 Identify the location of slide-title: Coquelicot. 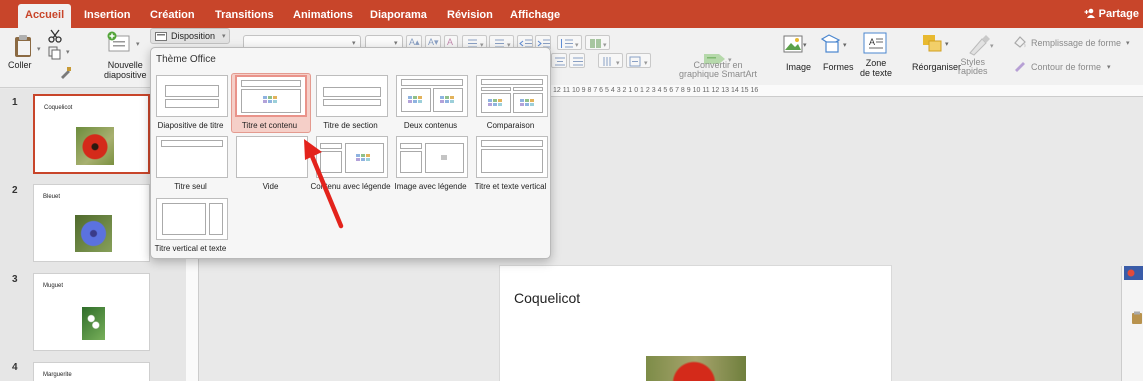
(547, 298).